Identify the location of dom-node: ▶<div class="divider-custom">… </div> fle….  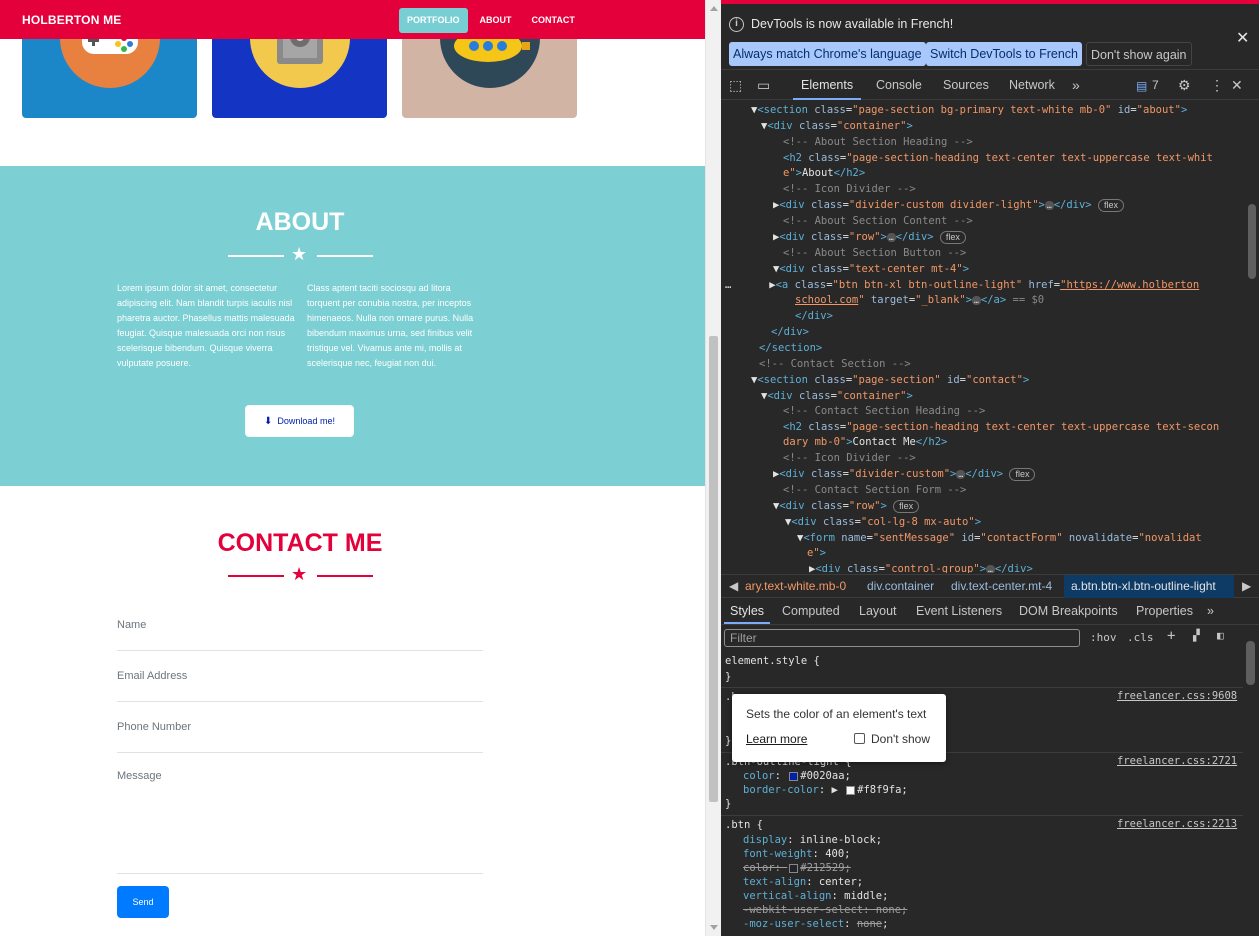
(904, 474).